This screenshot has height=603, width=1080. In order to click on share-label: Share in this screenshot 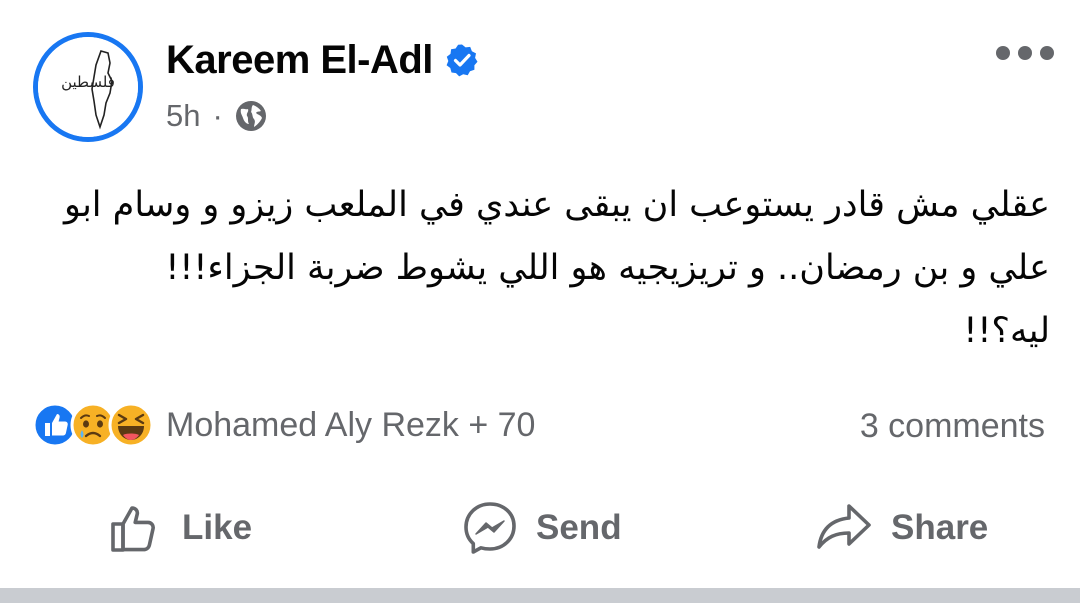, I will do `click(940, 527)`.